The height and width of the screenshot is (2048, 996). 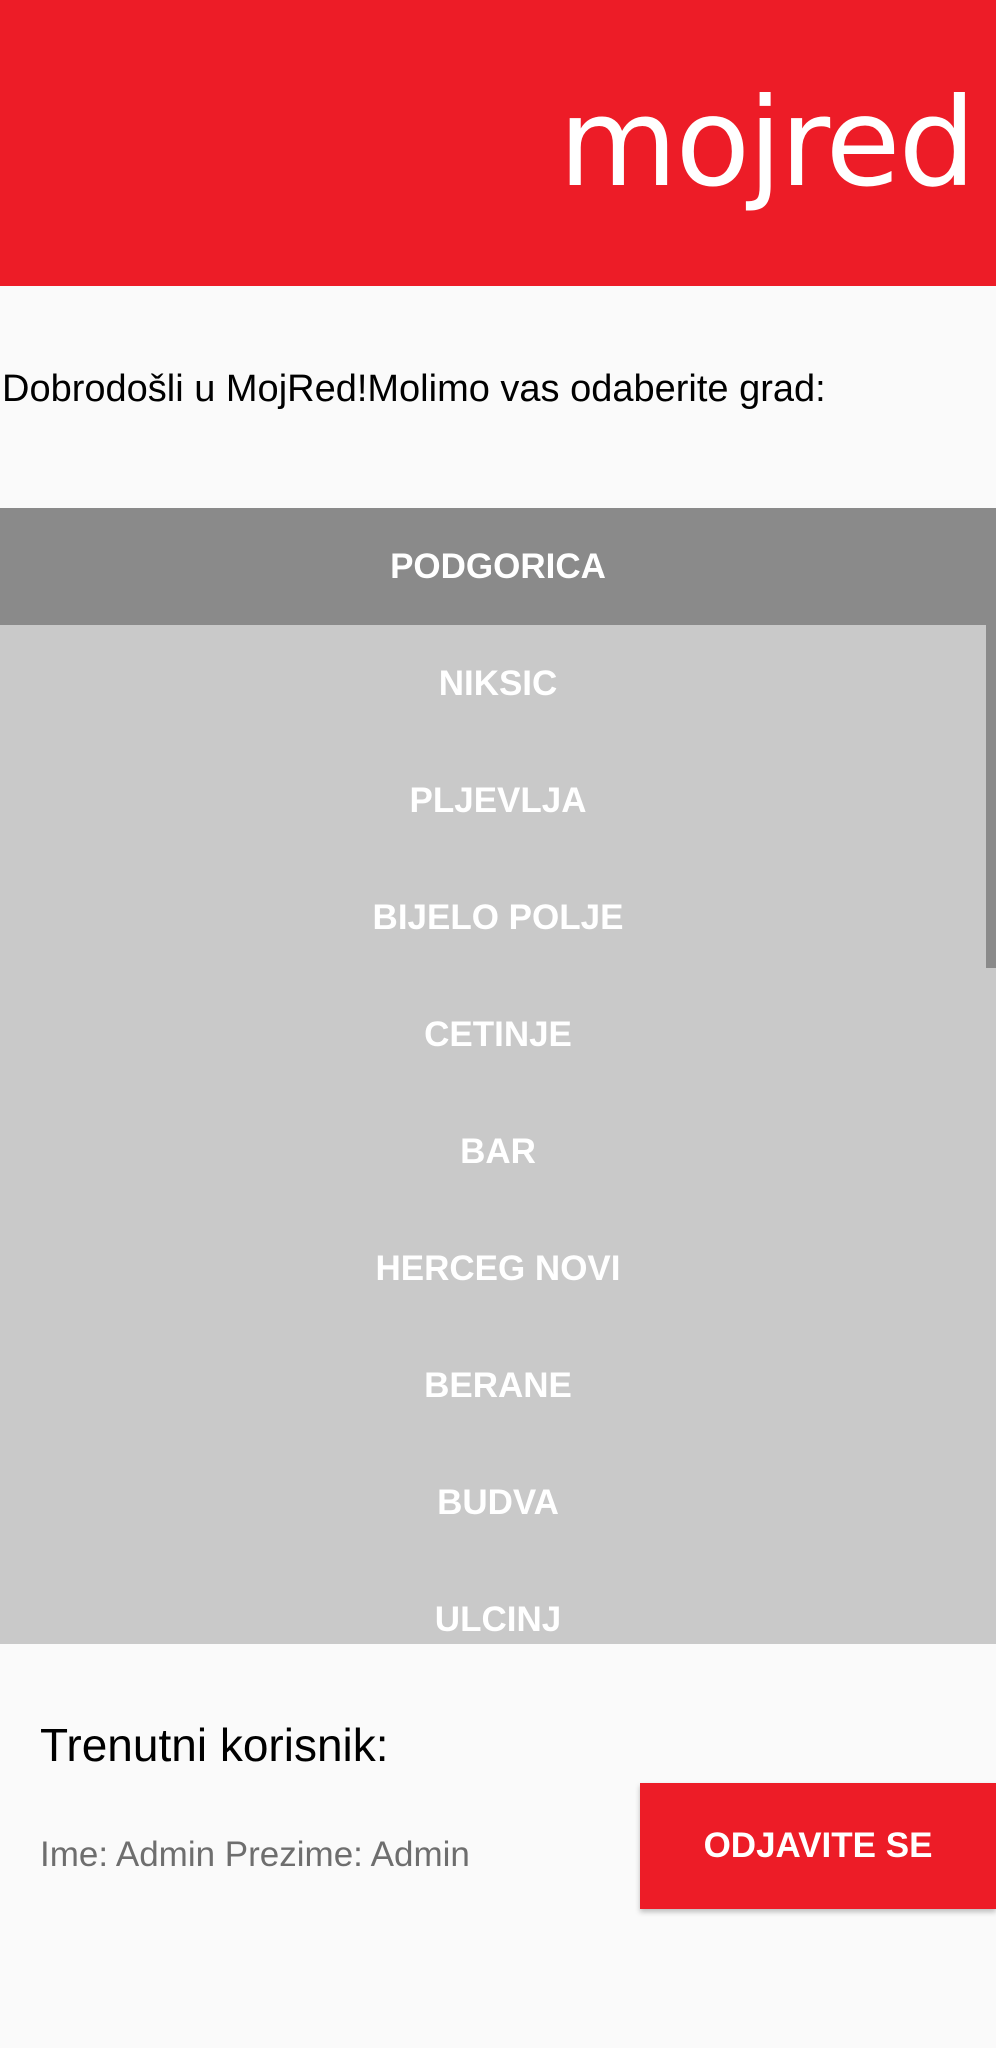 I want to click on current-user-title: Trenutni korisnik:, so click(x=214, y=1745).